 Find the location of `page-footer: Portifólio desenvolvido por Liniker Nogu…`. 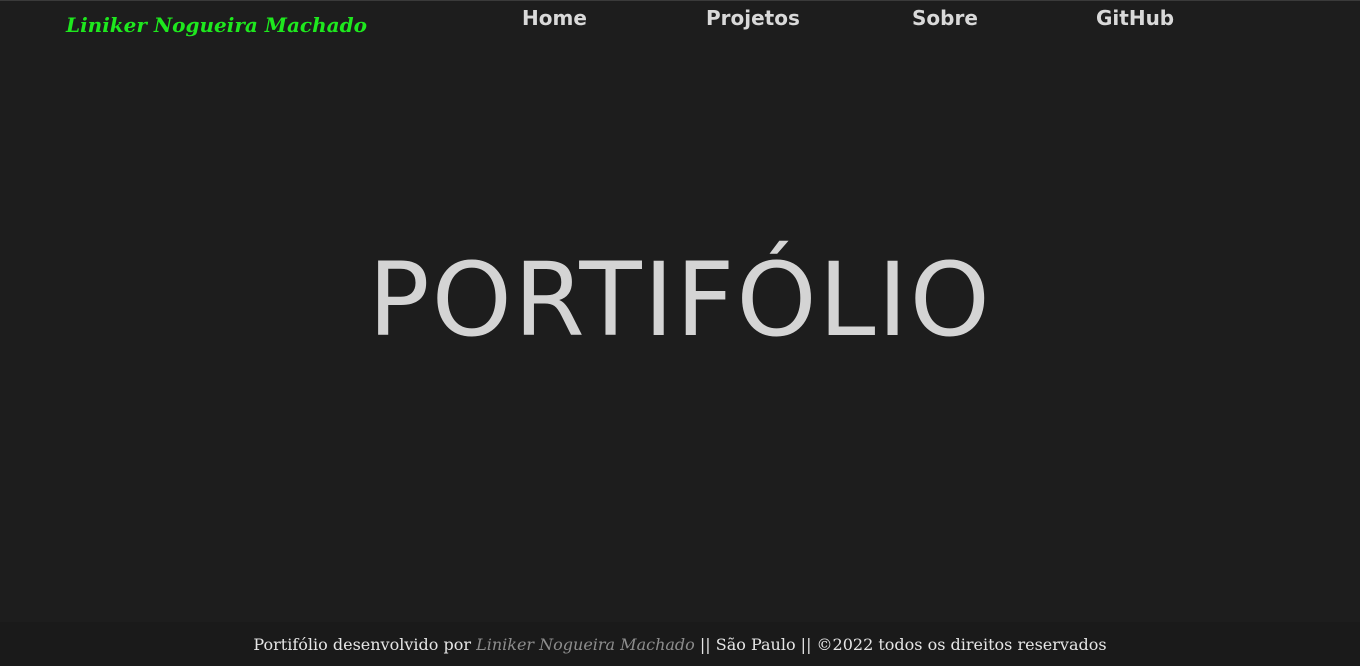

page-footer: Portifólio desenvolvido por Liniker Nogu… is located at coordinates (680, 644).